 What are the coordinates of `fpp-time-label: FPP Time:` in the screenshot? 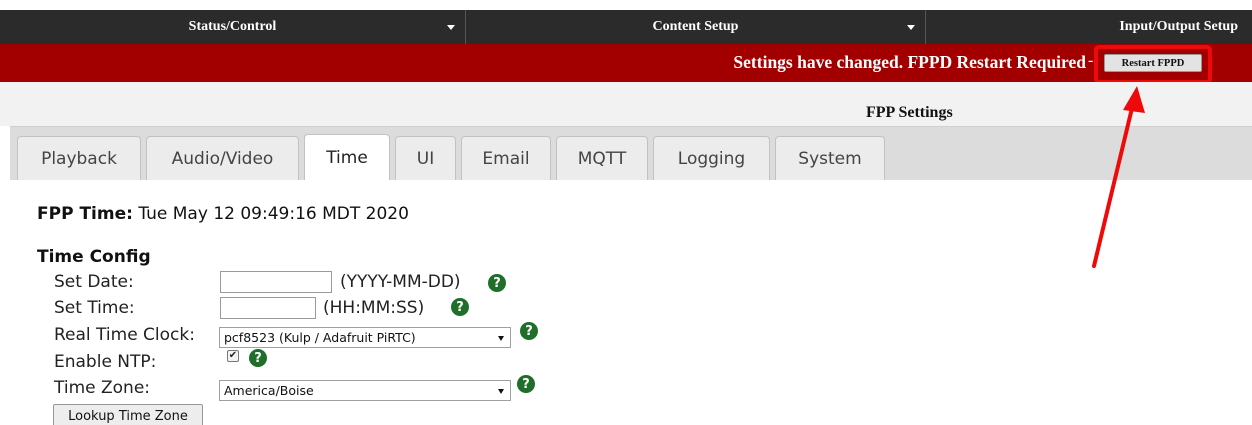 It's located at (85, 214).